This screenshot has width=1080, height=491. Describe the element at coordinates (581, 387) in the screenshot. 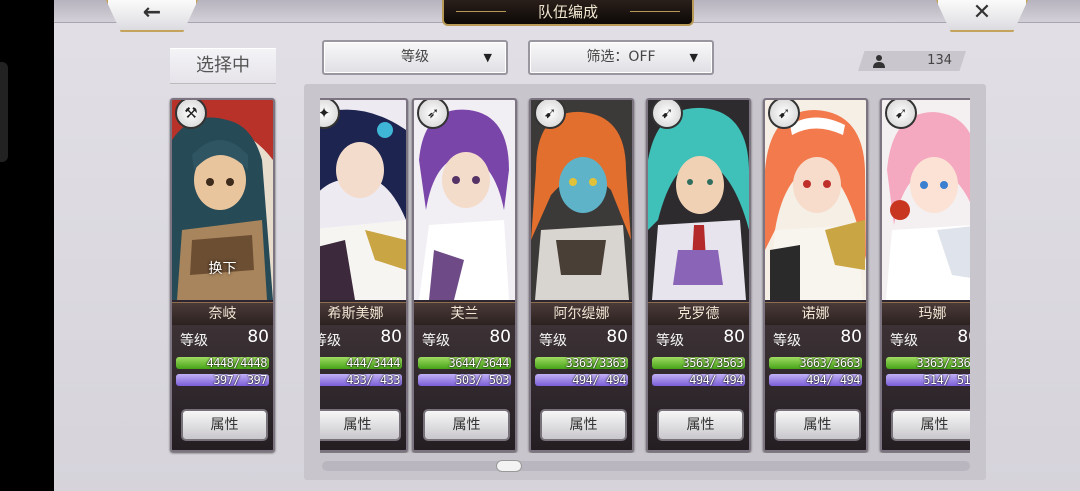

I see `unit-stats: 等级 80 3363/3363 494/ 494 属性` at that location.